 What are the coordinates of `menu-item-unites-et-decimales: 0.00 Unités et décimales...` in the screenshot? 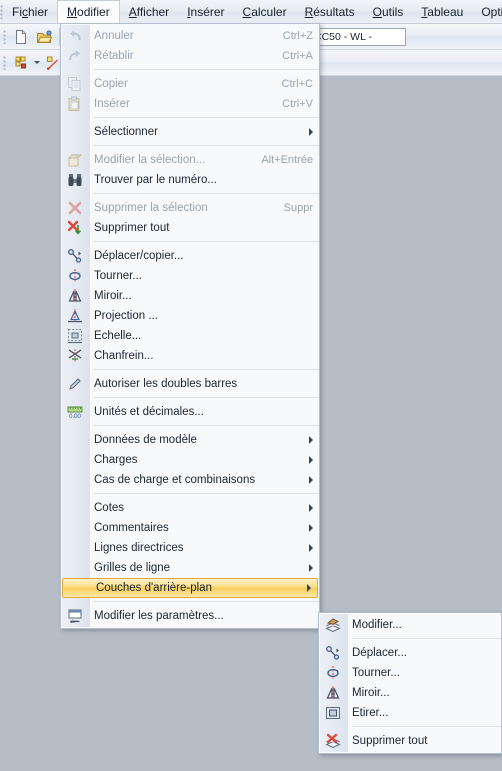 It's located at (190, 412).